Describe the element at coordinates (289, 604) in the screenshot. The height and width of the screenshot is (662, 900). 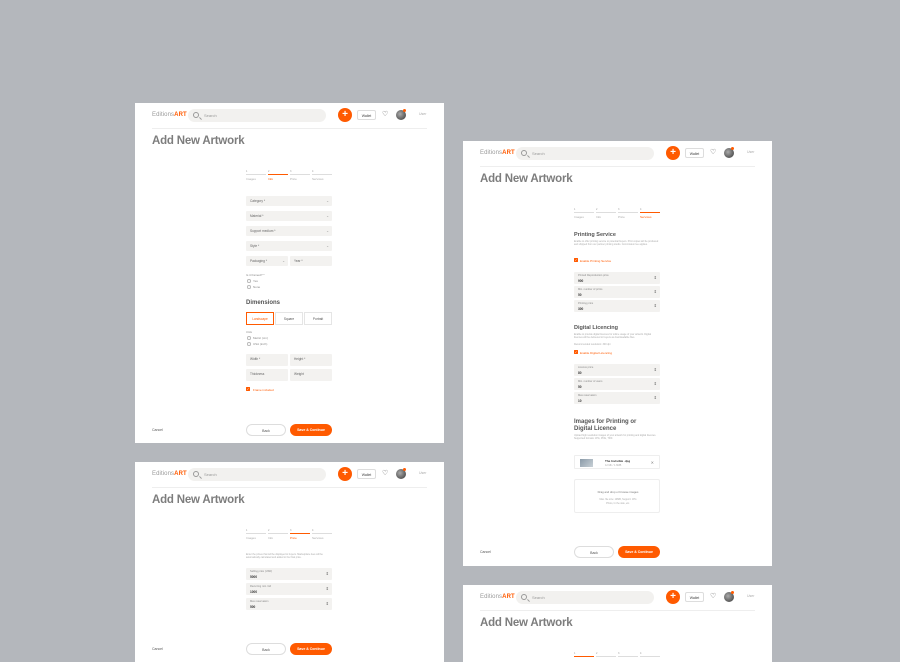
I see `max-reservation-field: Max reservation 500 ⇕` at that location.